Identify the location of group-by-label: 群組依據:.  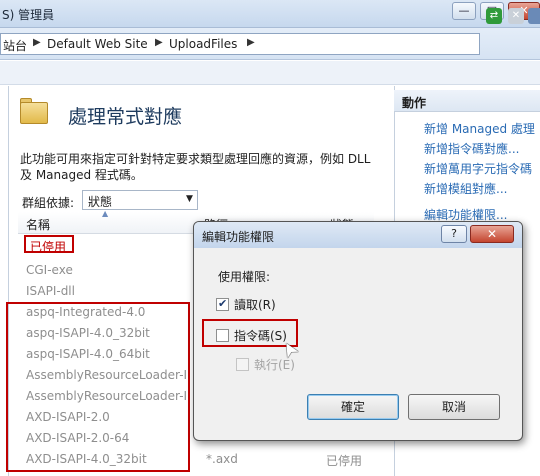
(48, 203).